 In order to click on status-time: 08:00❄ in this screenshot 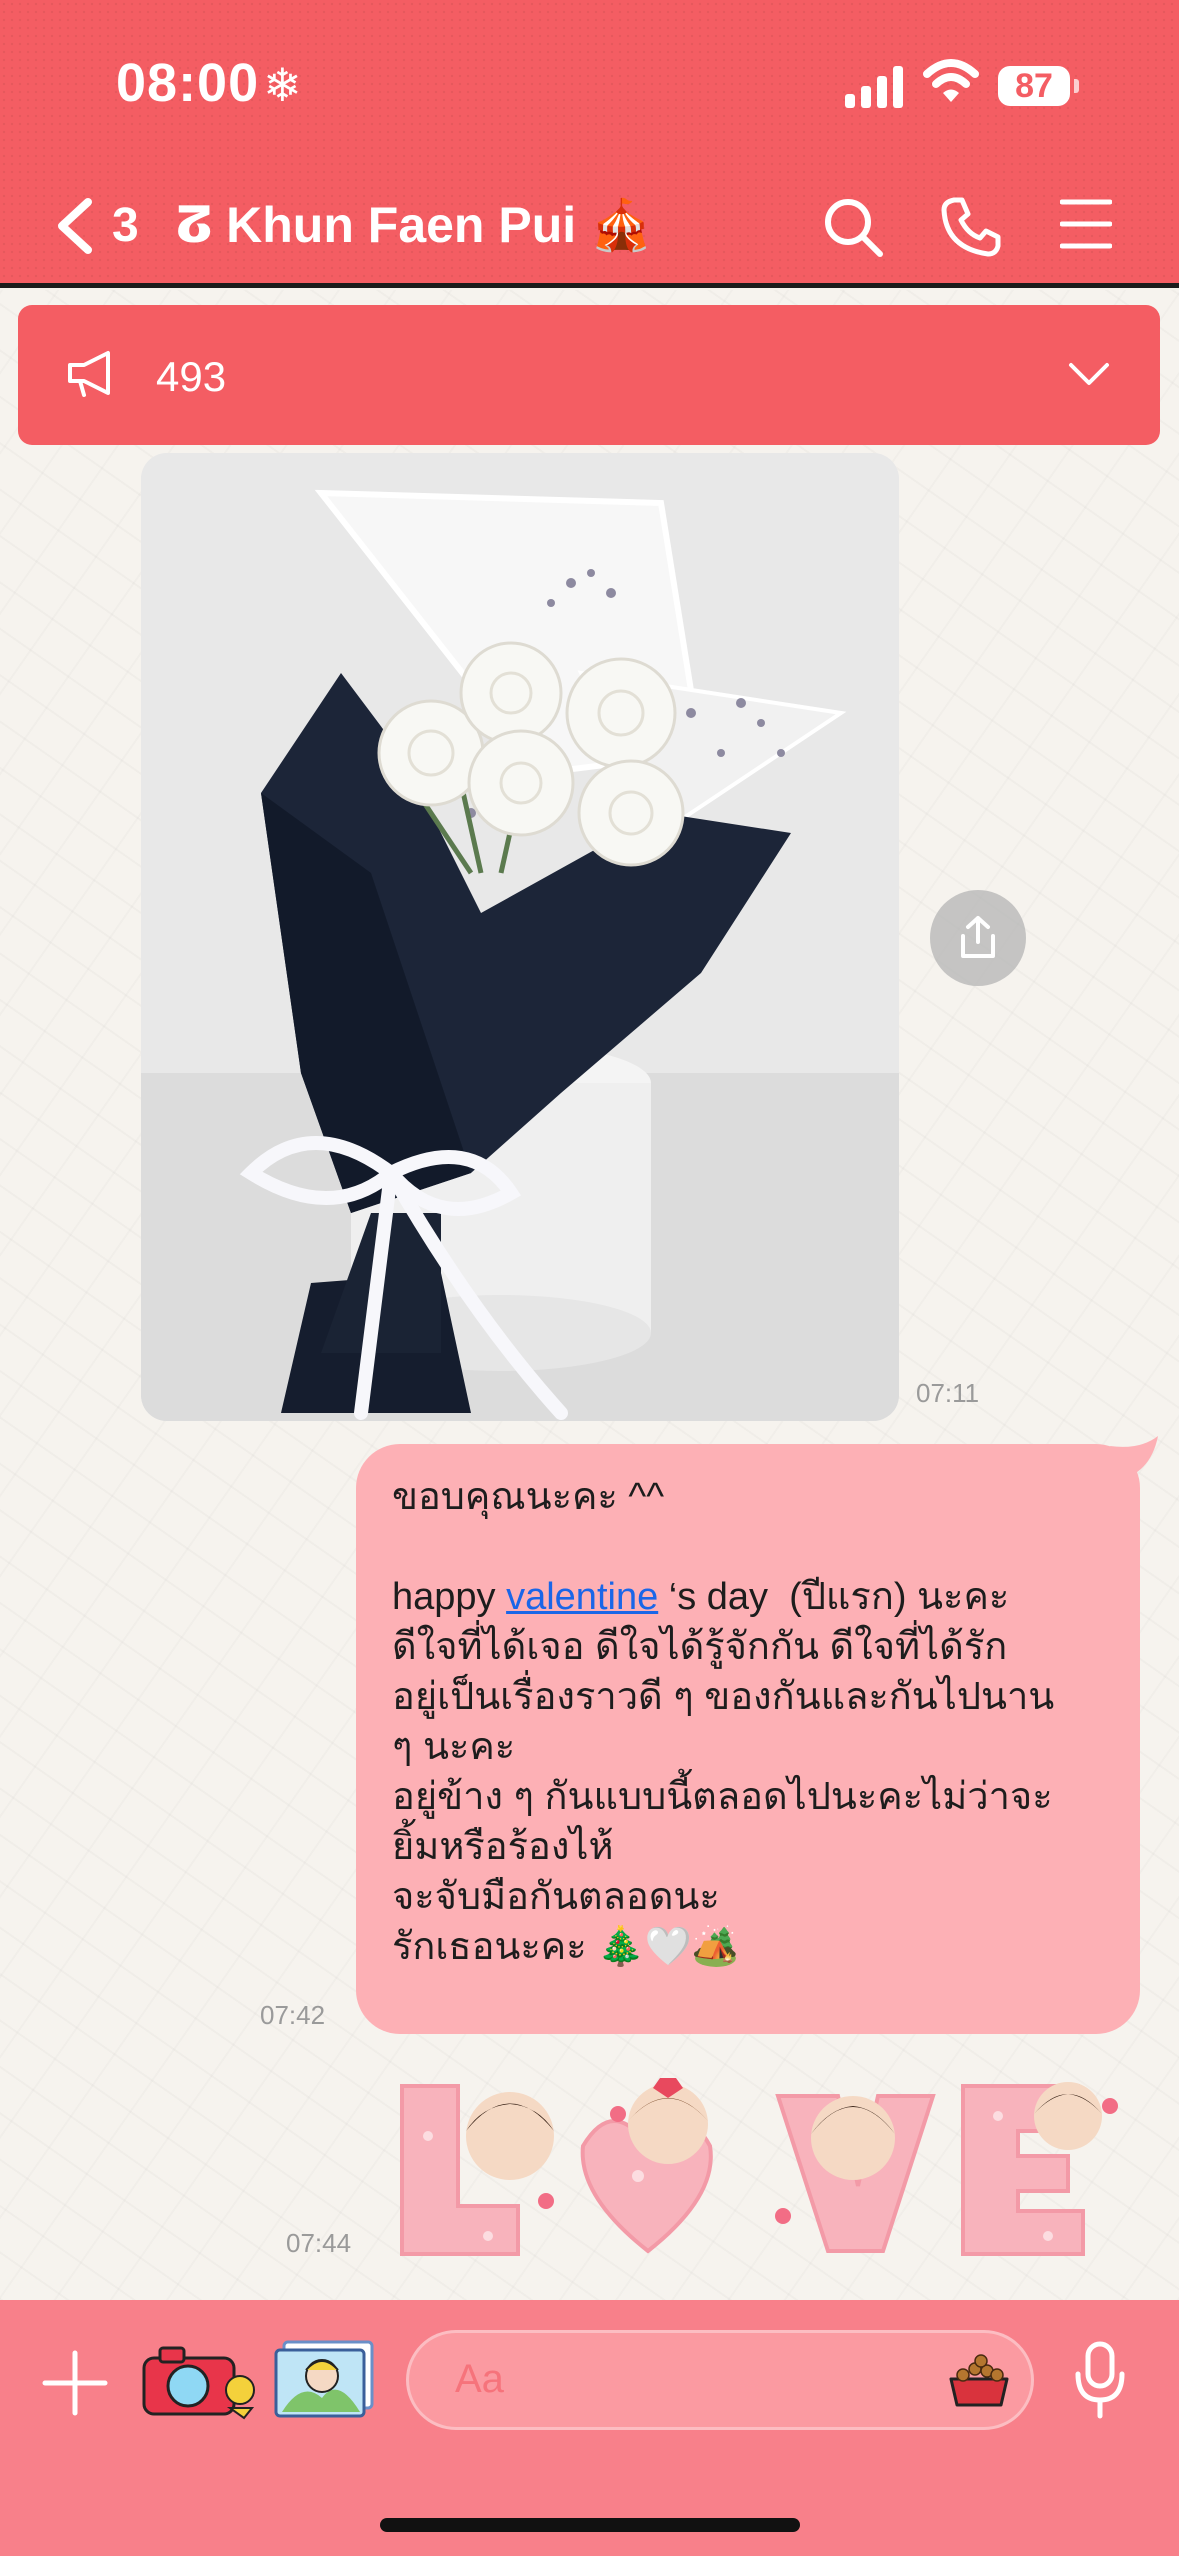, I will do `click(209, 83)`.